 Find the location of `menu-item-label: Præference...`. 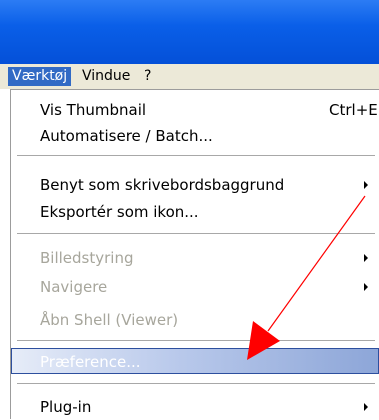

menu-item-label: Præference... is located at coordinates (90, 362).